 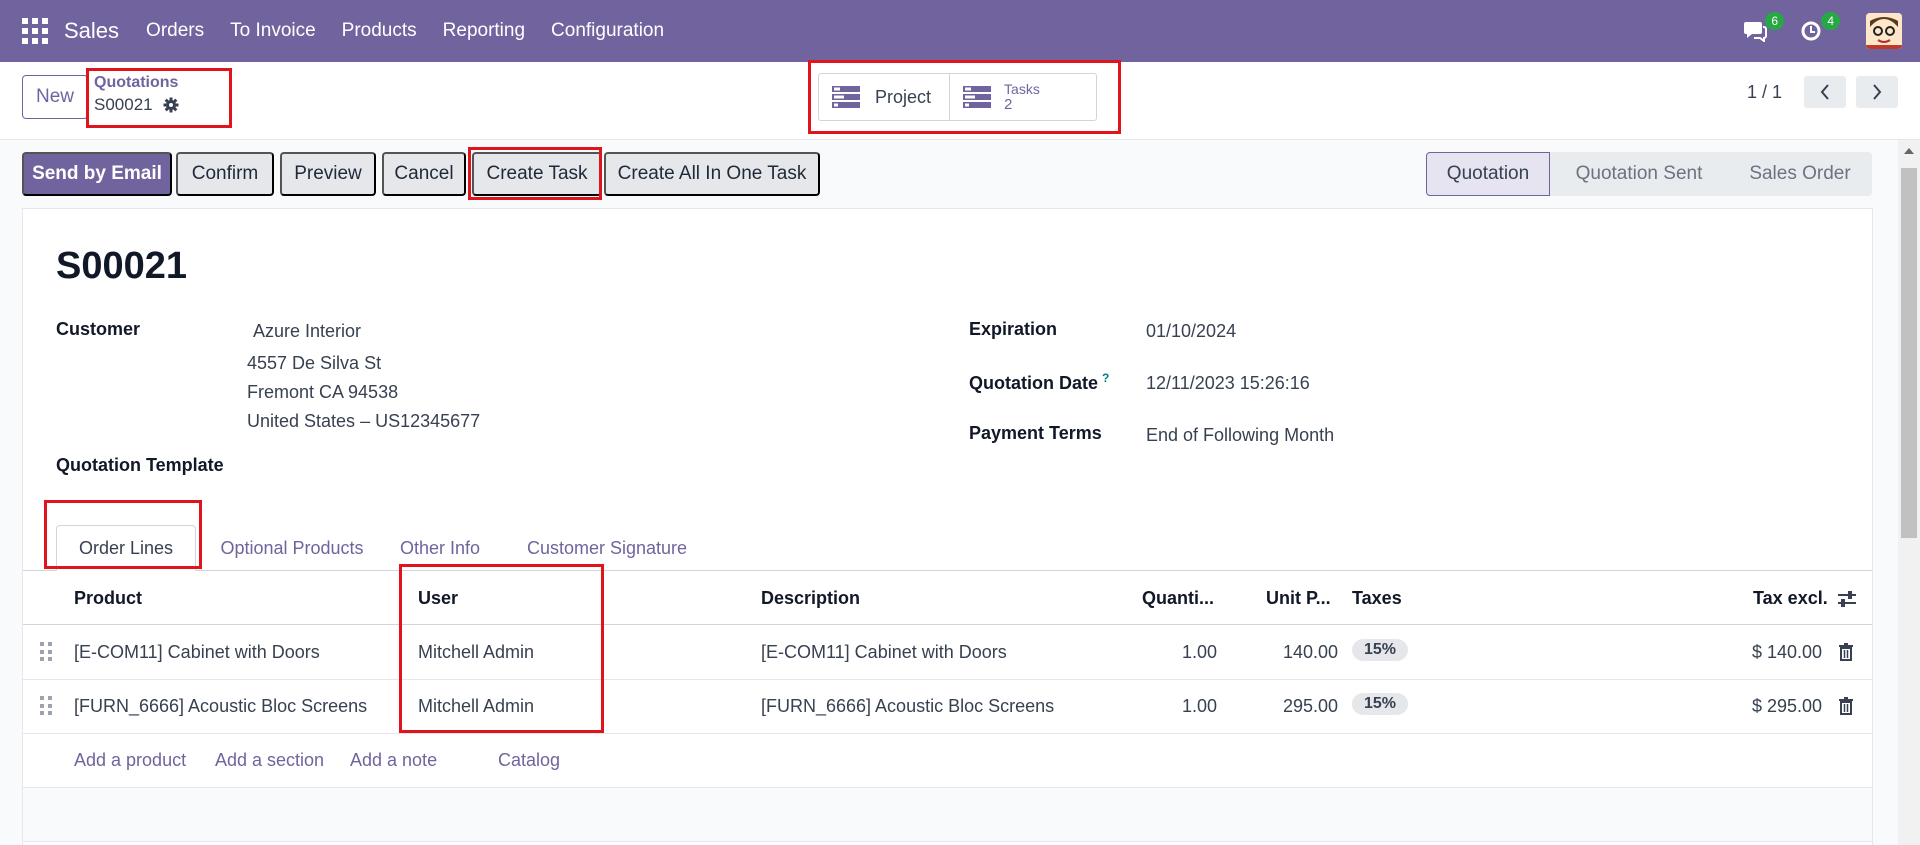 What do you see at coordinates (810, 598) in the screenshot?
I see `col-description: Description` at bounding box center [810, 598].